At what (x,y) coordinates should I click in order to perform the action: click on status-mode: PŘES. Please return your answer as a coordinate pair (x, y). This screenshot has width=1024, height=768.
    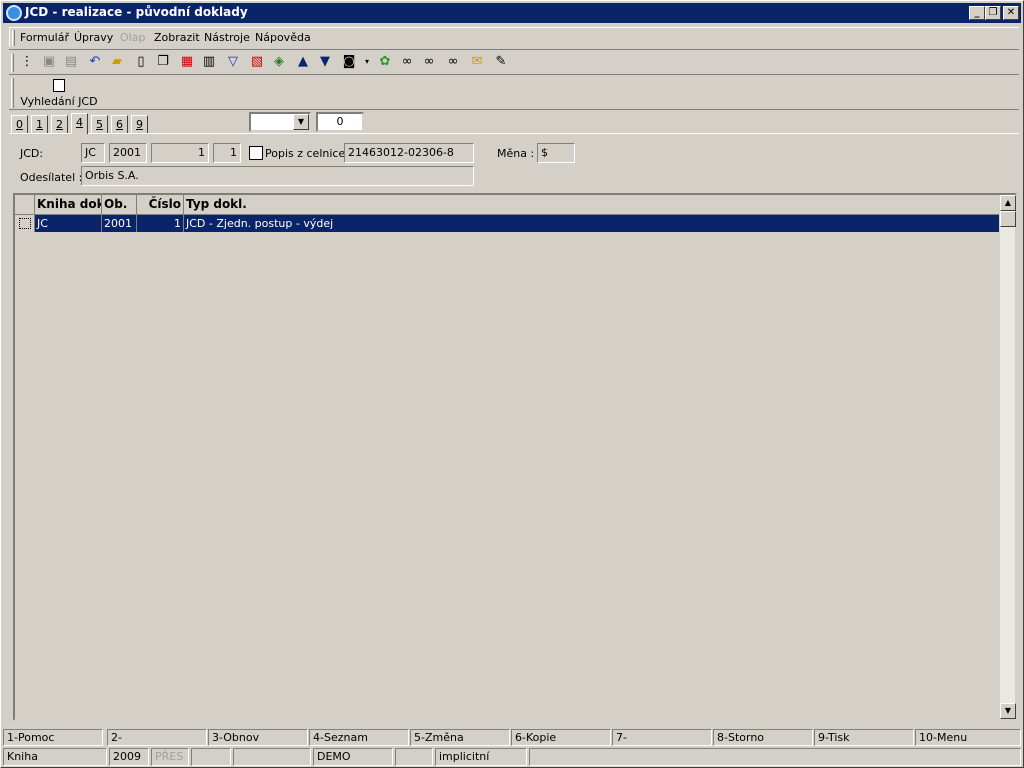
    Looking at the image, I should click on (170, 757).